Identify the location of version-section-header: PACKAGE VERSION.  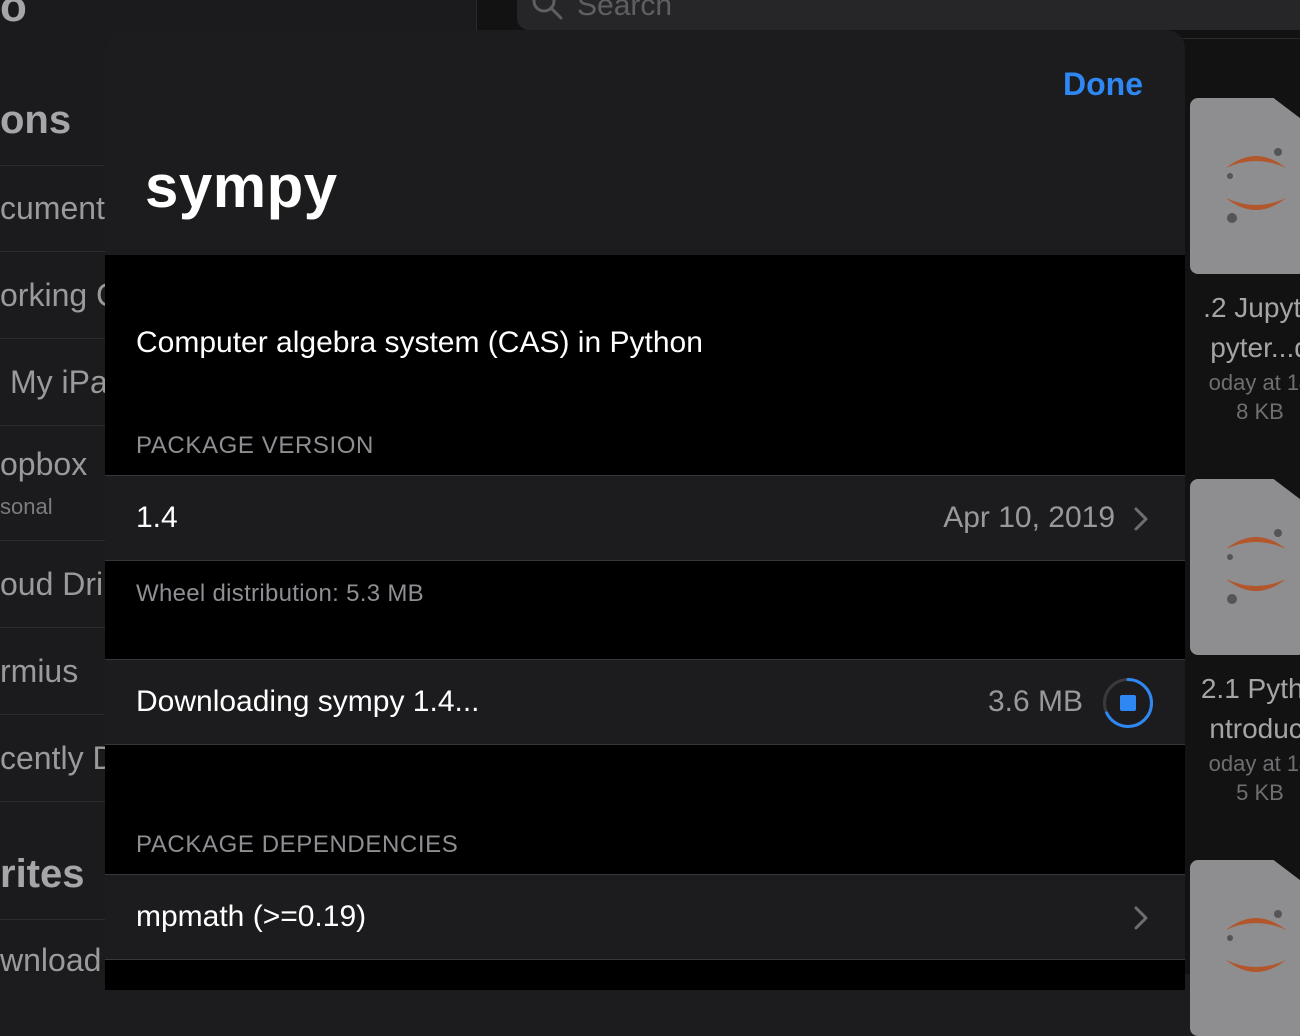
(255, 445).